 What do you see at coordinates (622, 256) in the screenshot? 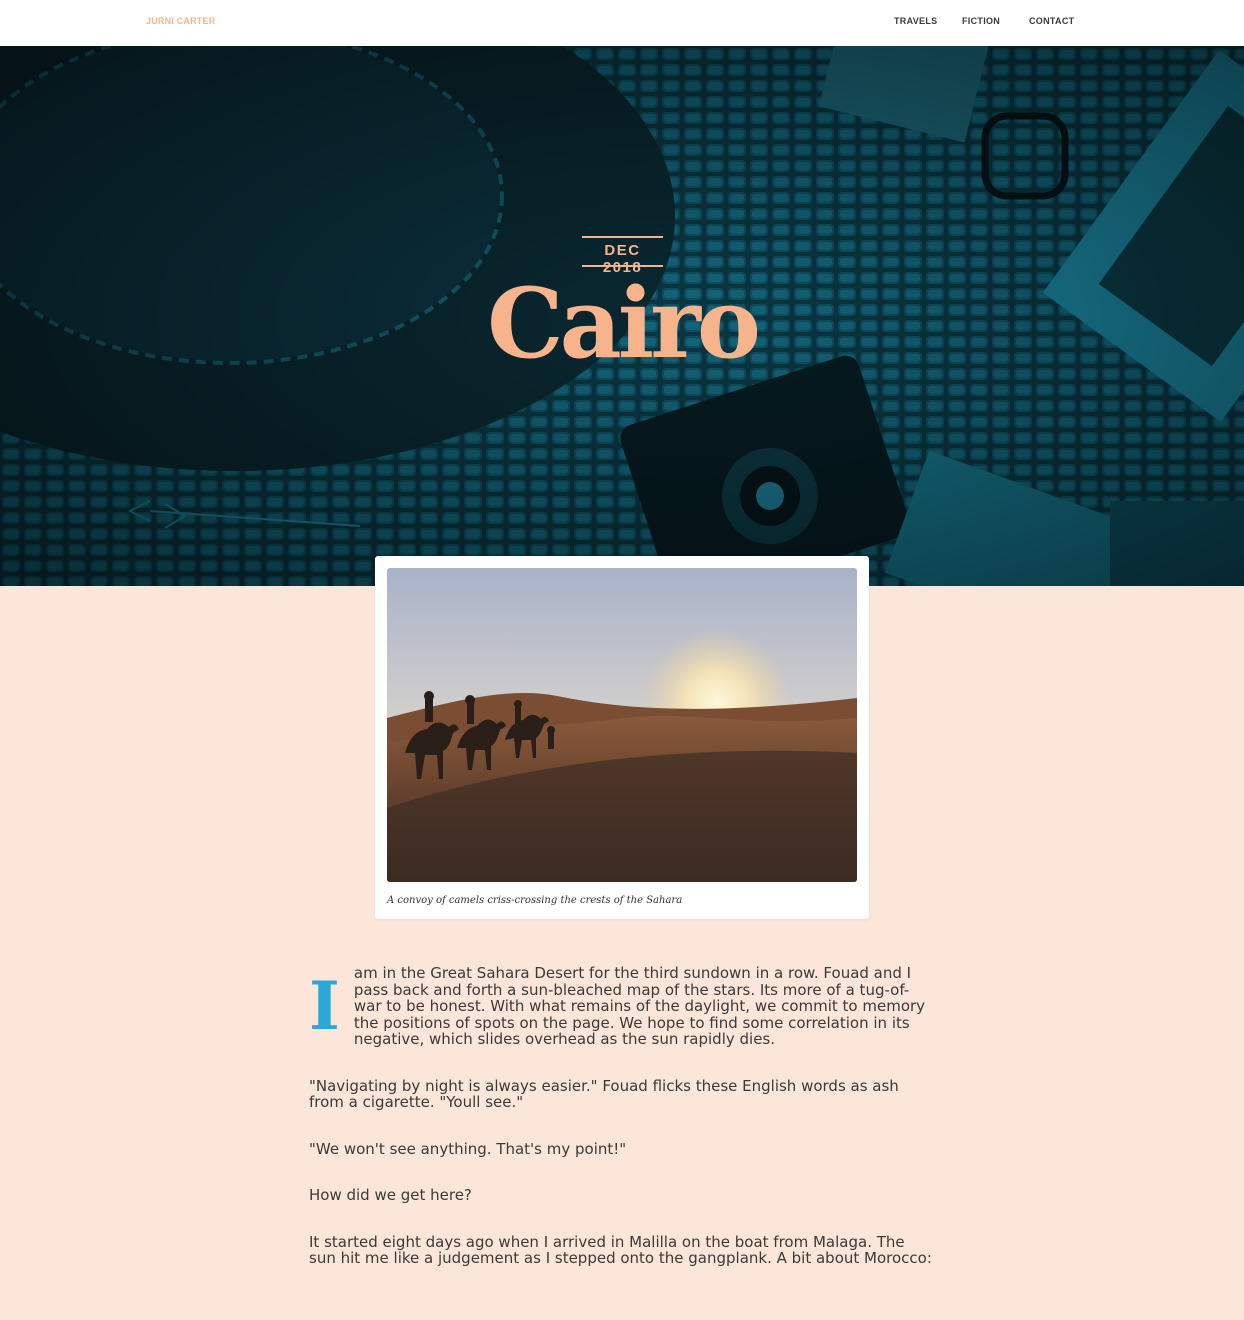
I see `post-date-badge: DEC 2018` at bounding box center [622, 256].